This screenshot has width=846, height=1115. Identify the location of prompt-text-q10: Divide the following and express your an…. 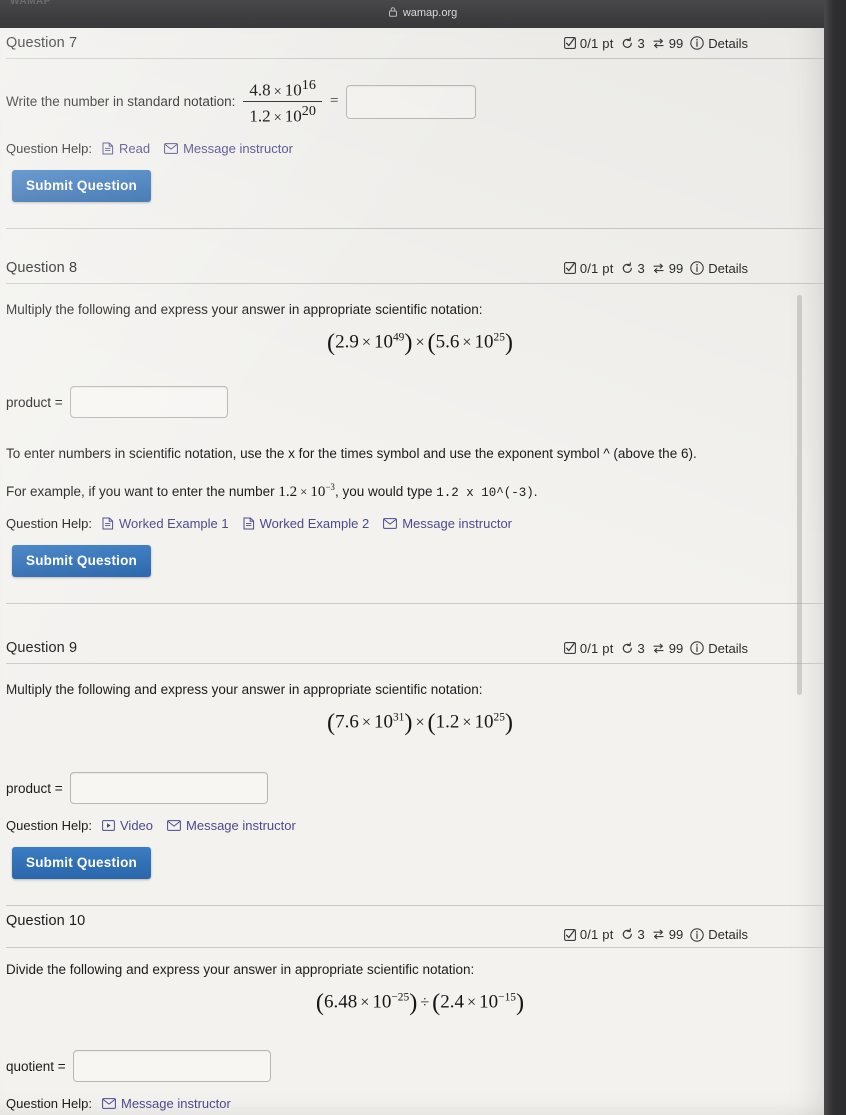
(240, 969).